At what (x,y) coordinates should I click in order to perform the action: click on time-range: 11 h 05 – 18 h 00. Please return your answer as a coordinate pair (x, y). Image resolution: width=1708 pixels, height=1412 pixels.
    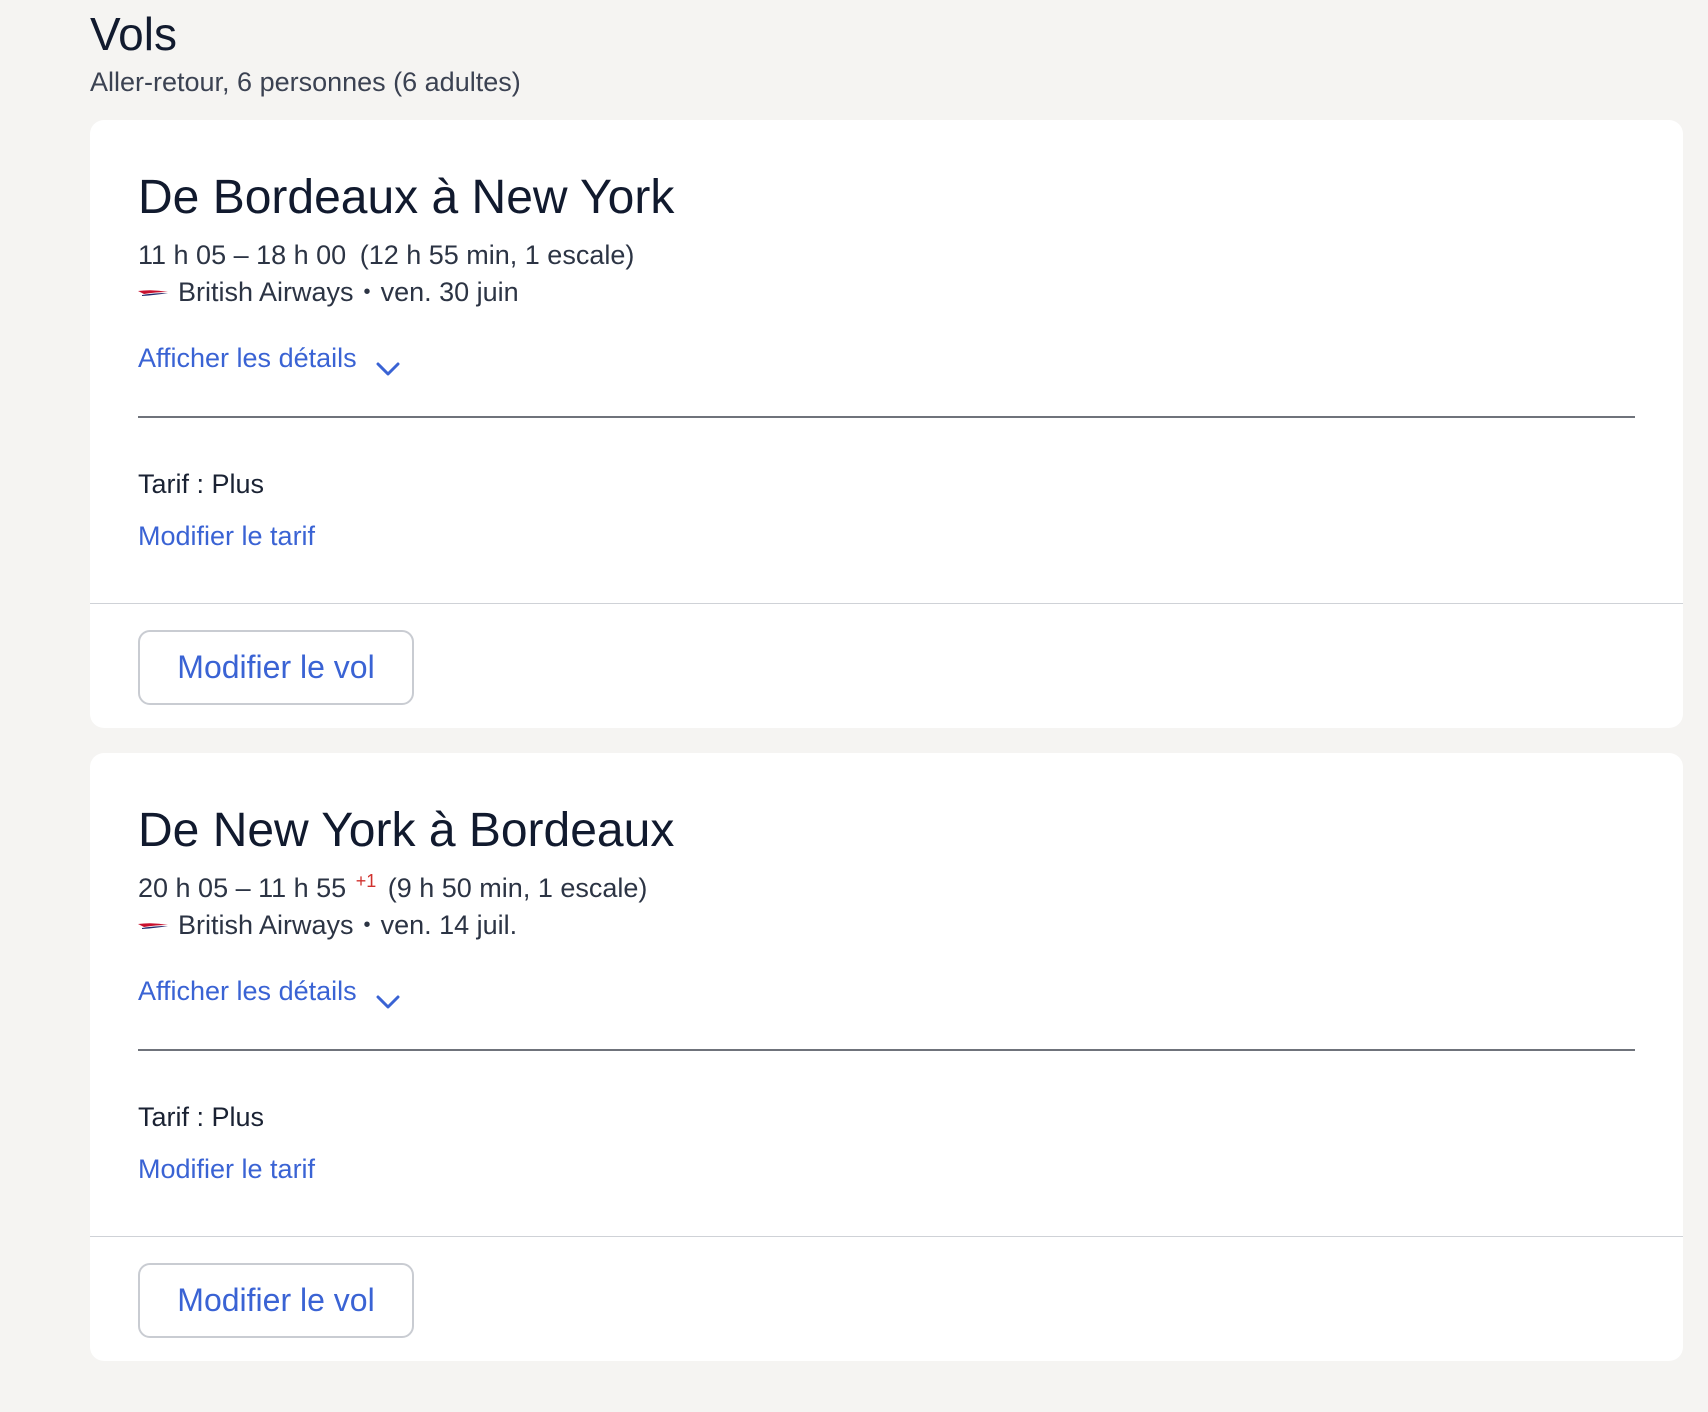
    Looking at the image, I should click on (242, 255).